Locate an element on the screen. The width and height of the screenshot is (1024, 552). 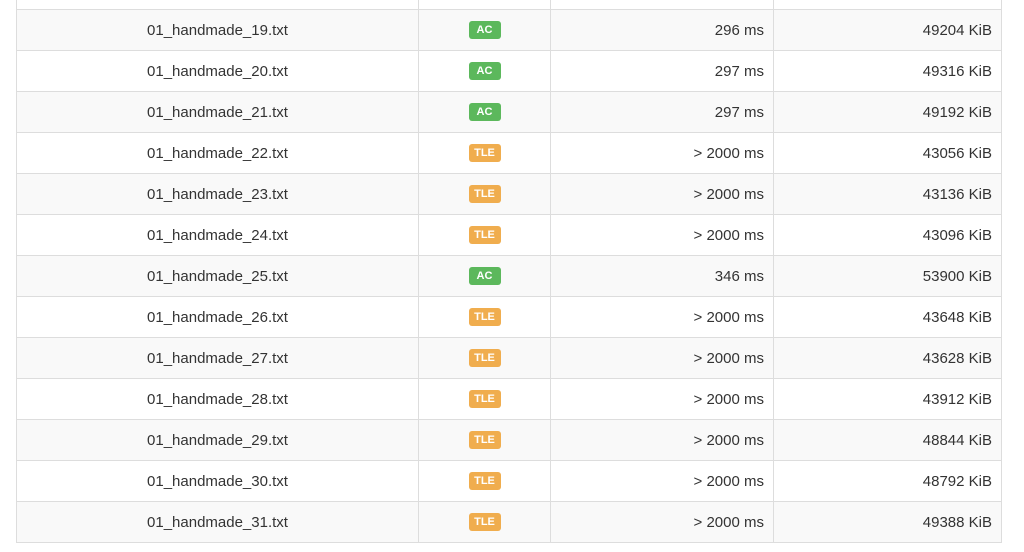
test-case-name: 01_handmade_23.txt is located at coordinates (217, 194).